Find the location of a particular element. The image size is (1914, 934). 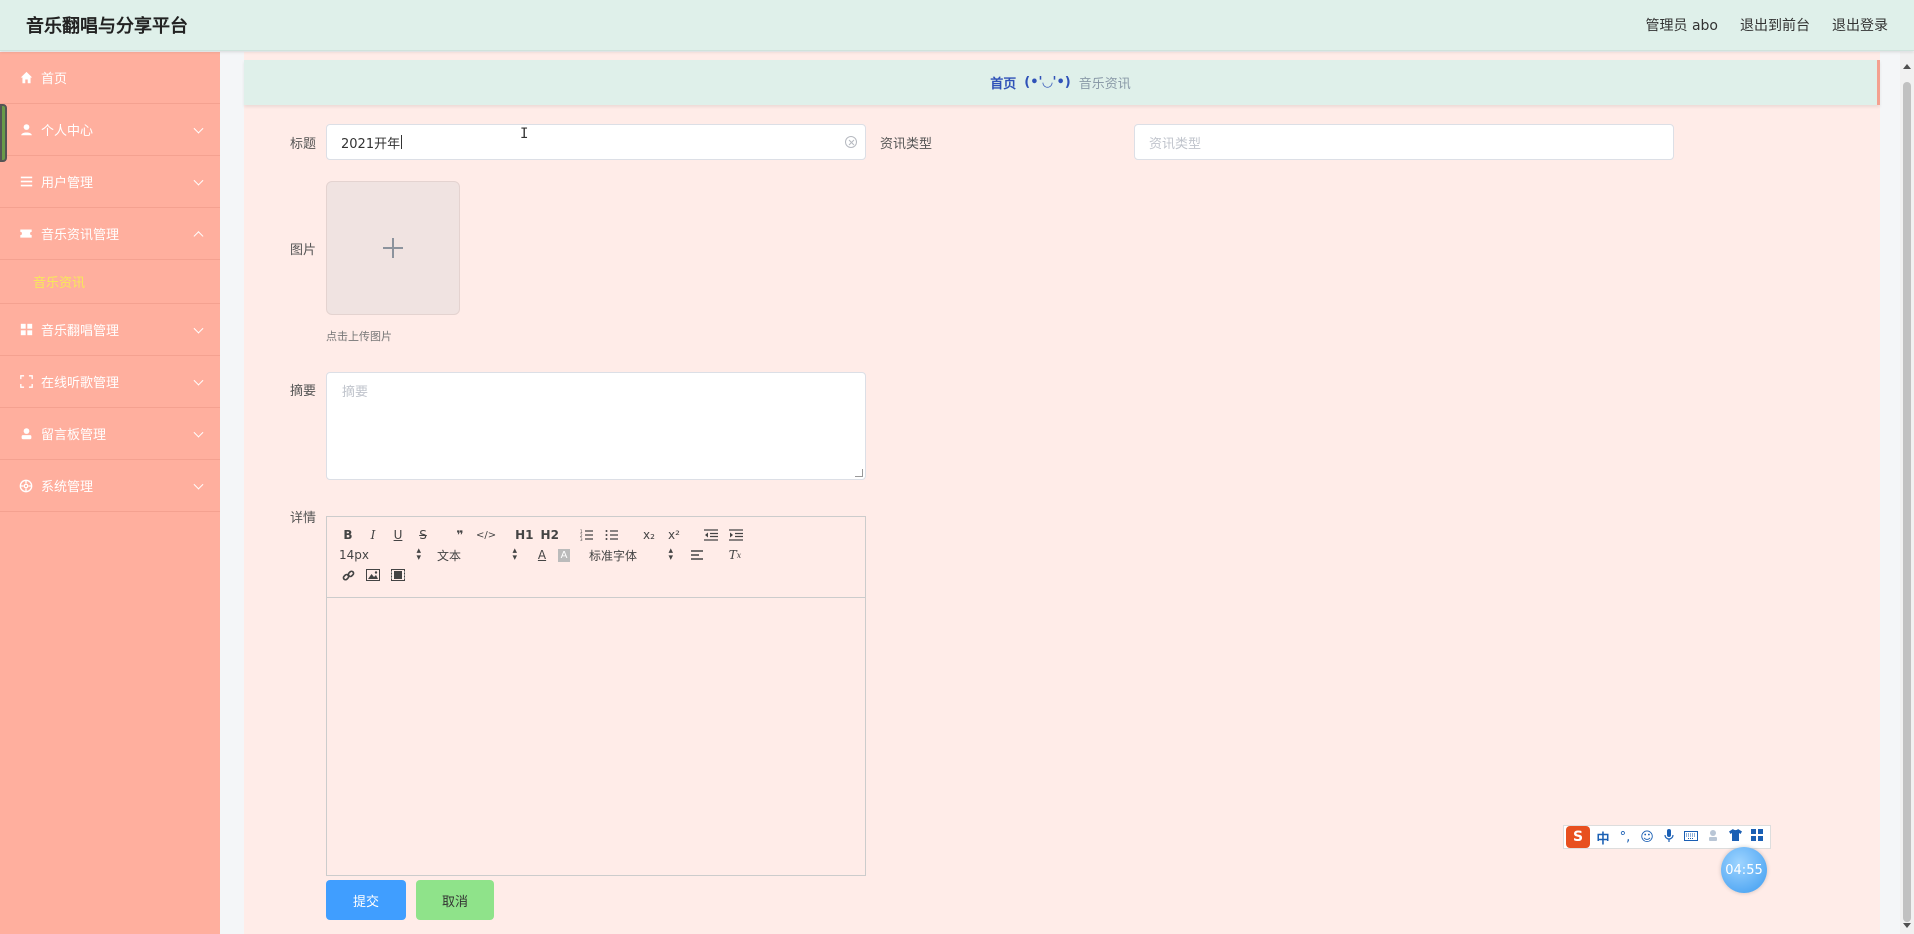

italic-button: I is located at coordinates (373, 535).